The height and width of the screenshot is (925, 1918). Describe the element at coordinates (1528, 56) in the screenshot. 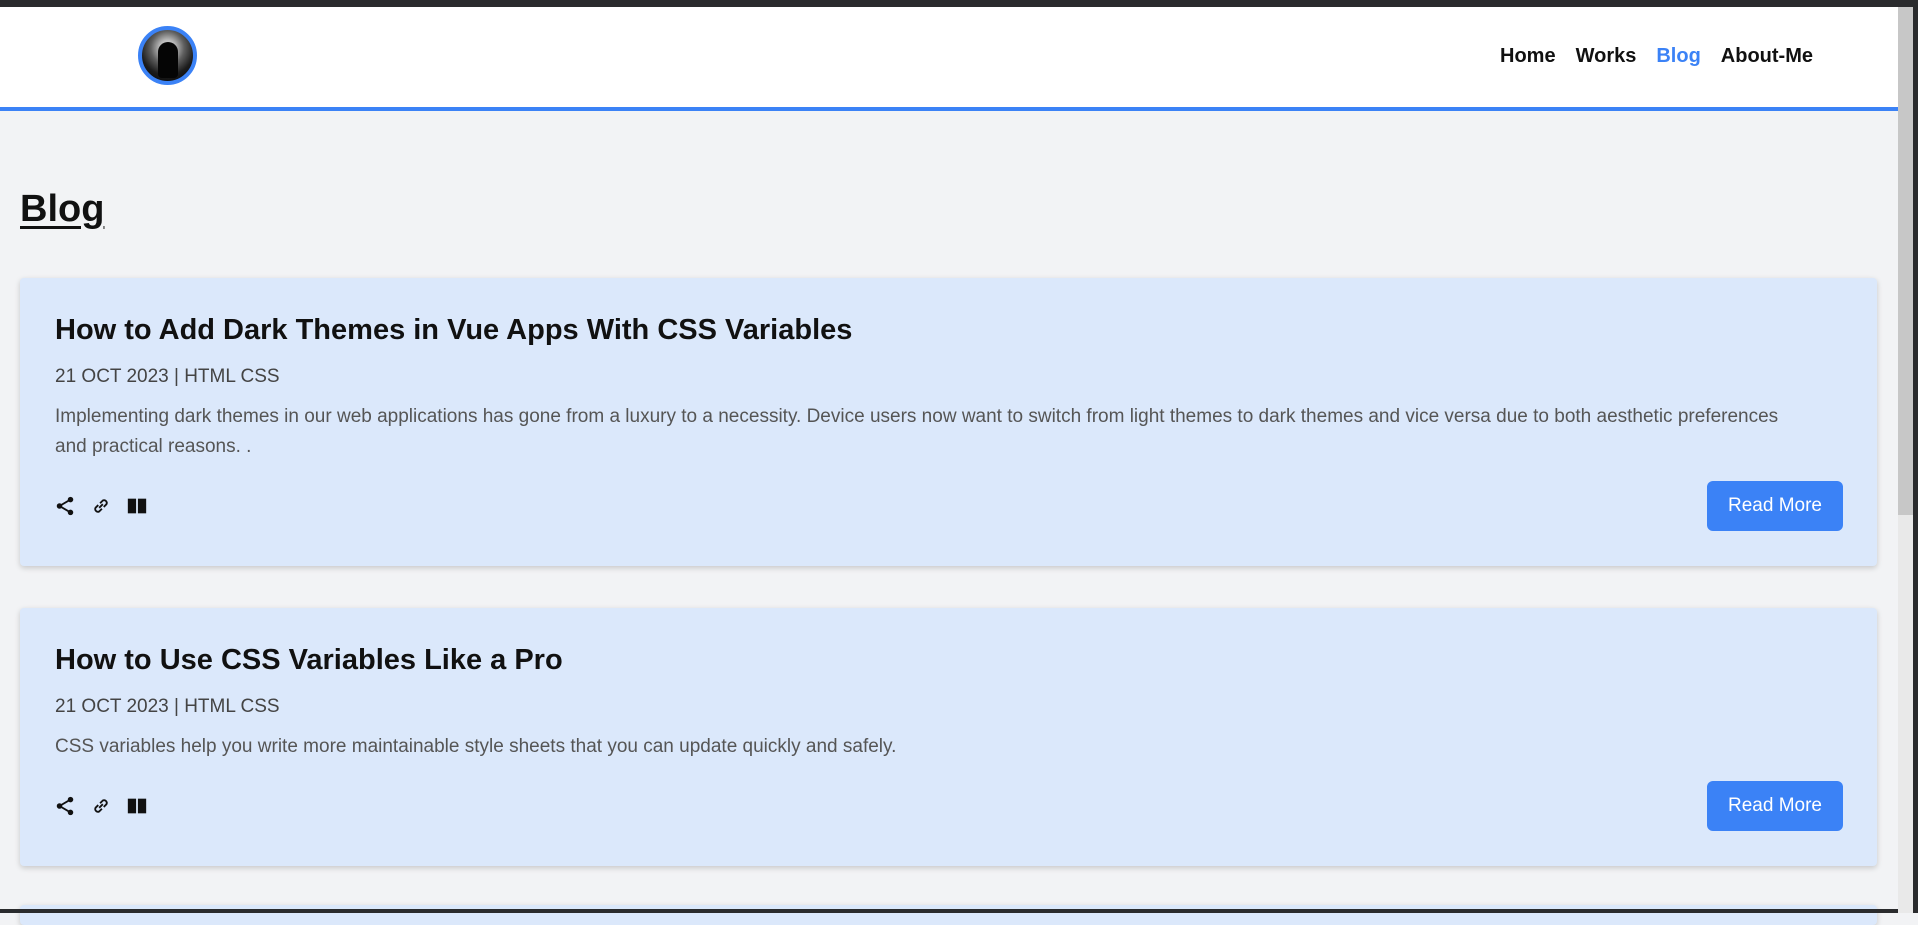

I see `nav-home: Home` at that location.